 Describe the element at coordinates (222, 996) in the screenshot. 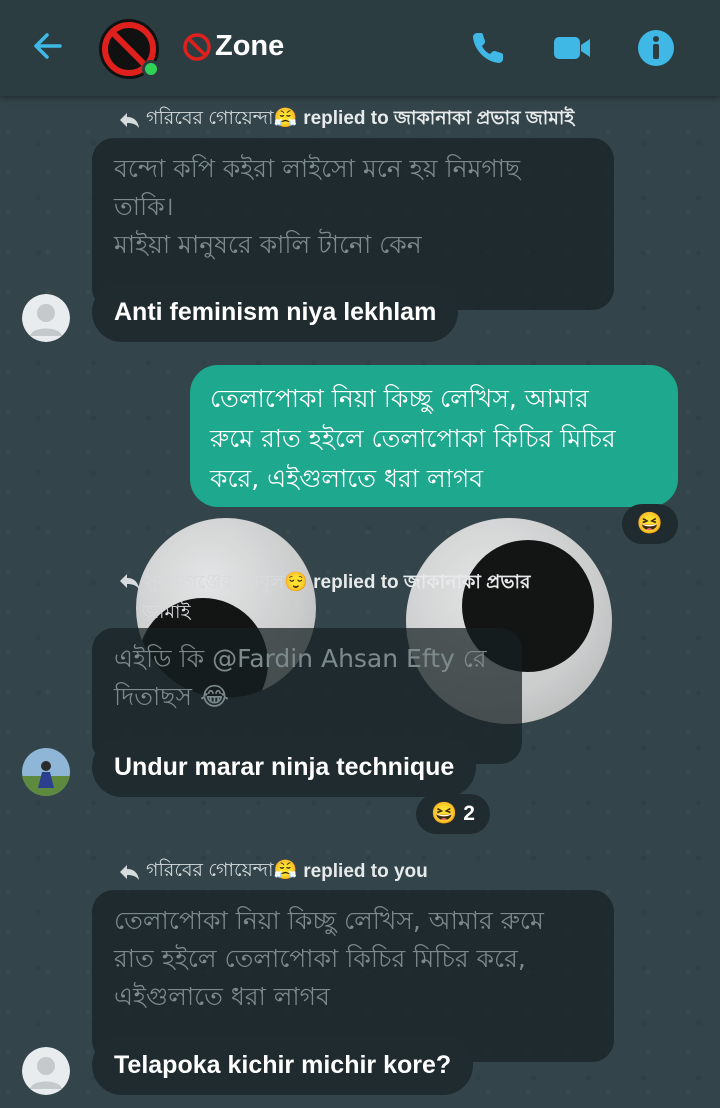

I see `quoted-line: এইগুলাতে ধরা লাগব` at that location.